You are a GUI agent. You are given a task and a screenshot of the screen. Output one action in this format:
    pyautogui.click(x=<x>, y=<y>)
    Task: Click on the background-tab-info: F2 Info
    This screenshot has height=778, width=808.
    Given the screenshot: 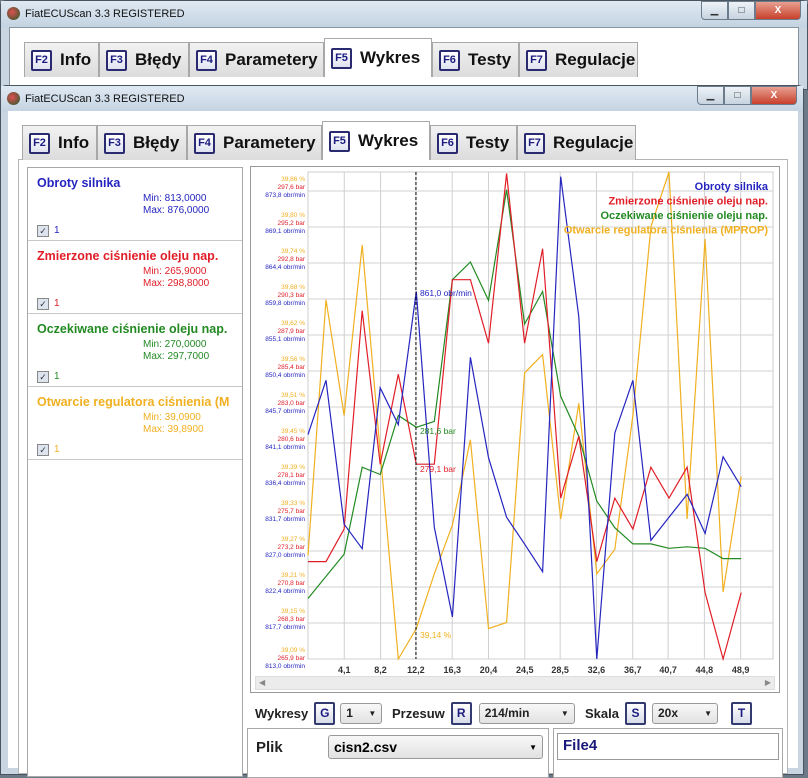 What is the action you would take?
    pyautogui.click(x=61, y=59)
    